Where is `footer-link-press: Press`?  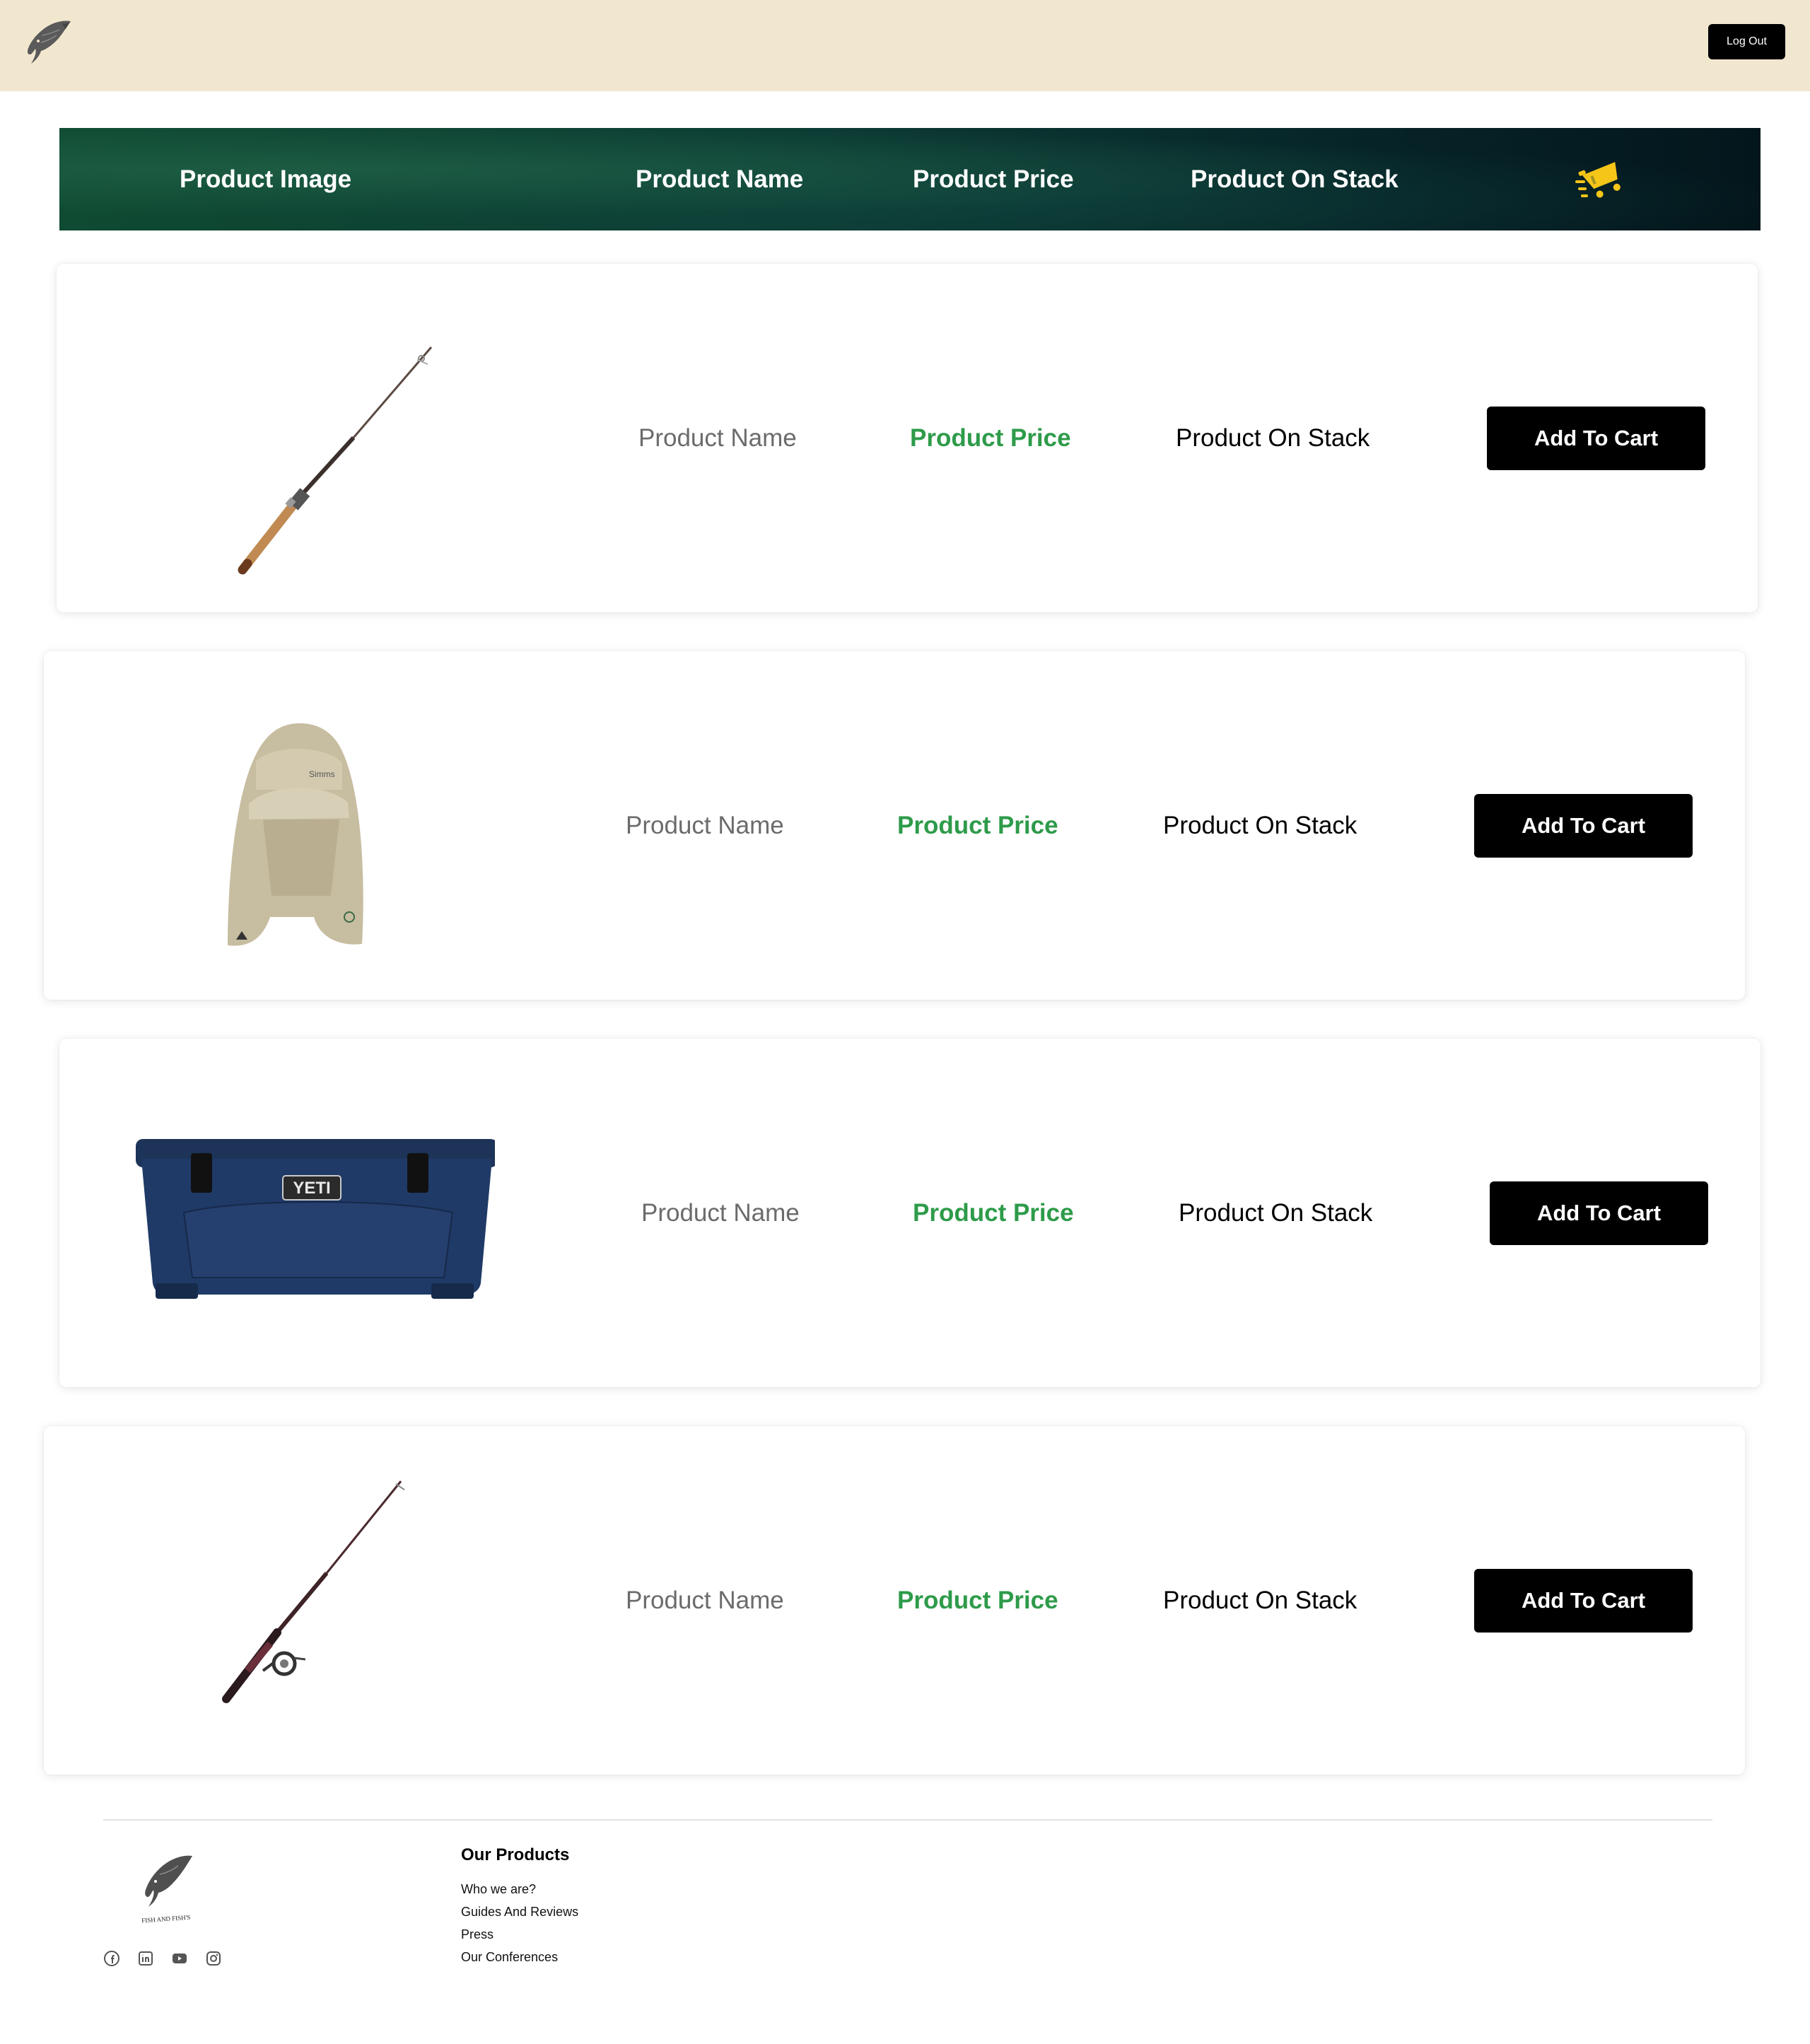 footer-link-press: Press is located at coordinates (477, 1935).